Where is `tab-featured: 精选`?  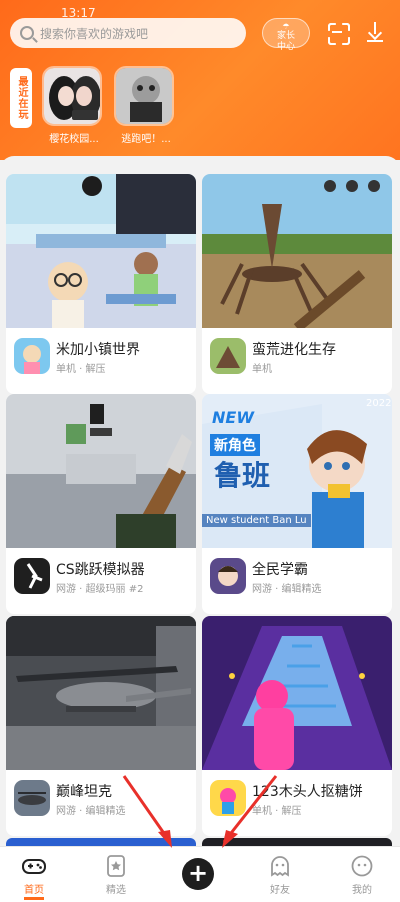 tab-featured: 精选 is located at coordinates (116, 875).